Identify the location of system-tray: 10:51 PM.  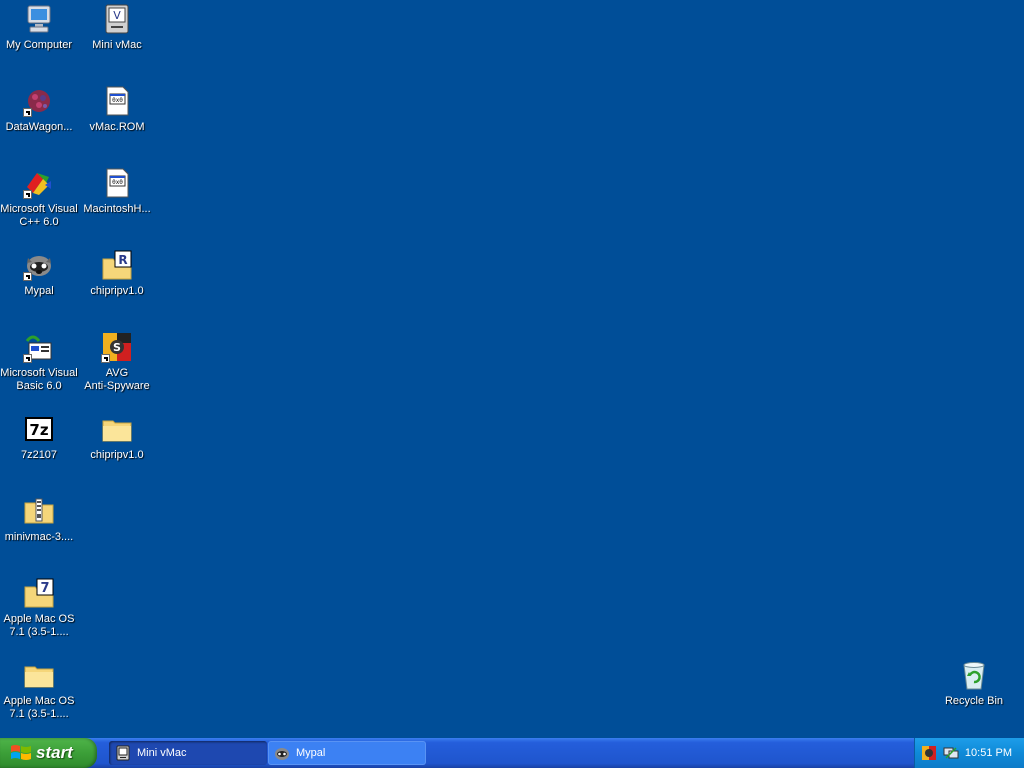
(969, 753).